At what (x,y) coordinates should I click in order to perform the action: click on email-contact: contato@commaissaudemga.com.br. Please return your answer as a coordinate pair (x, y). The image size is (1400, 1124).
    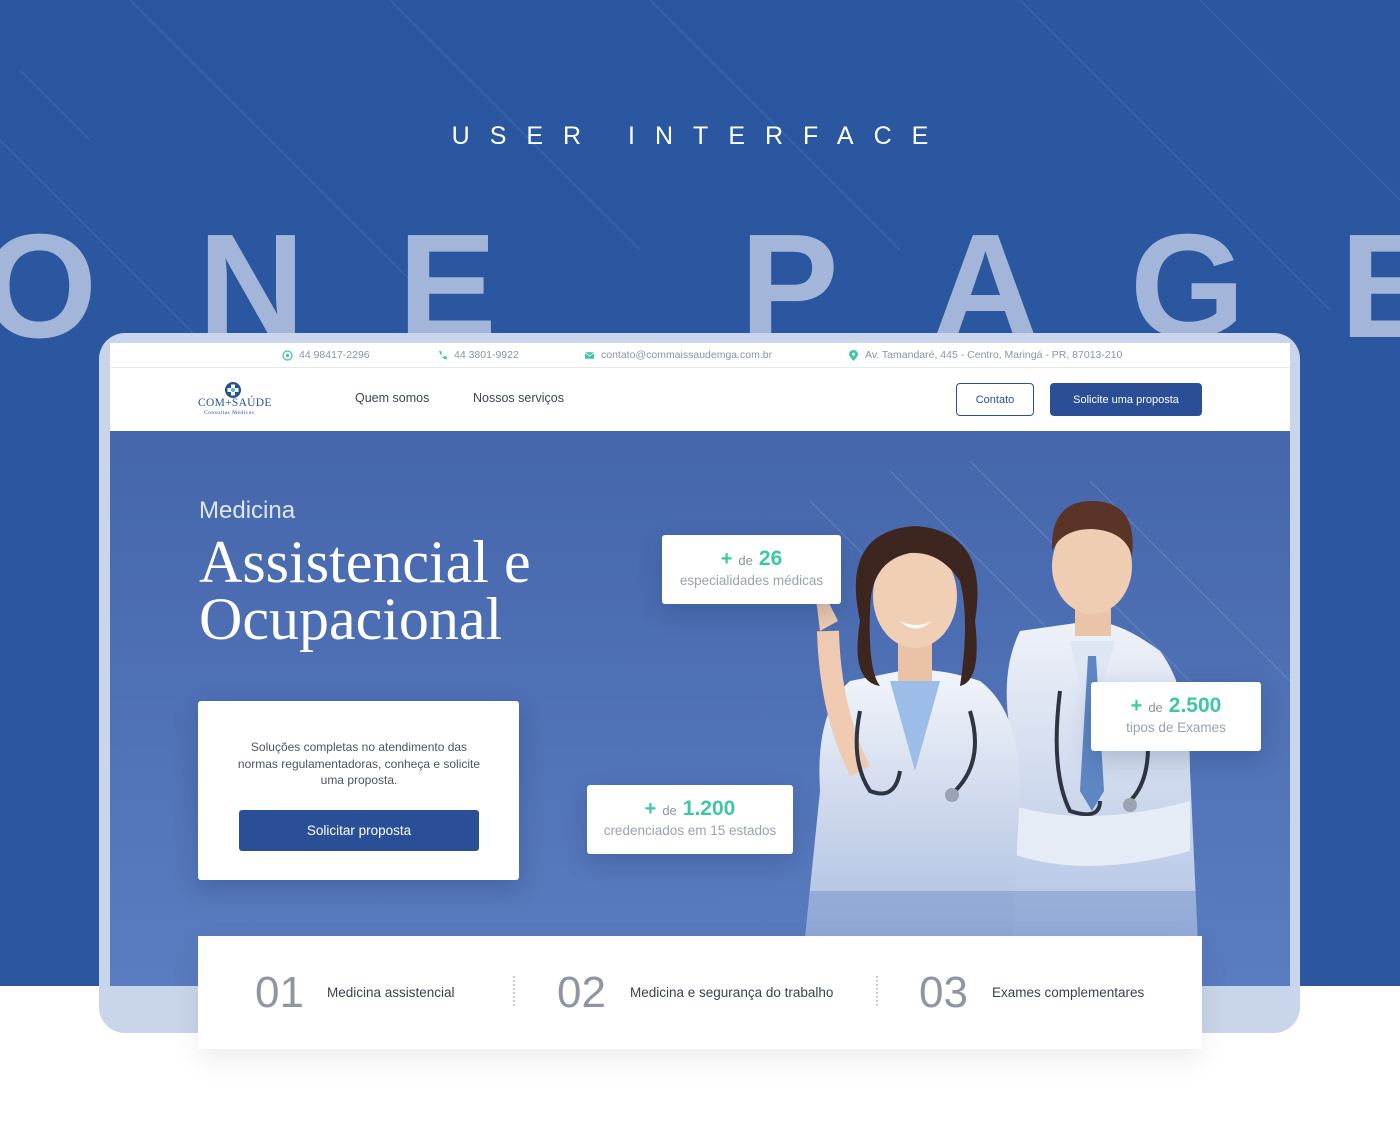
    Looking at the image, I should click on (678, 355).